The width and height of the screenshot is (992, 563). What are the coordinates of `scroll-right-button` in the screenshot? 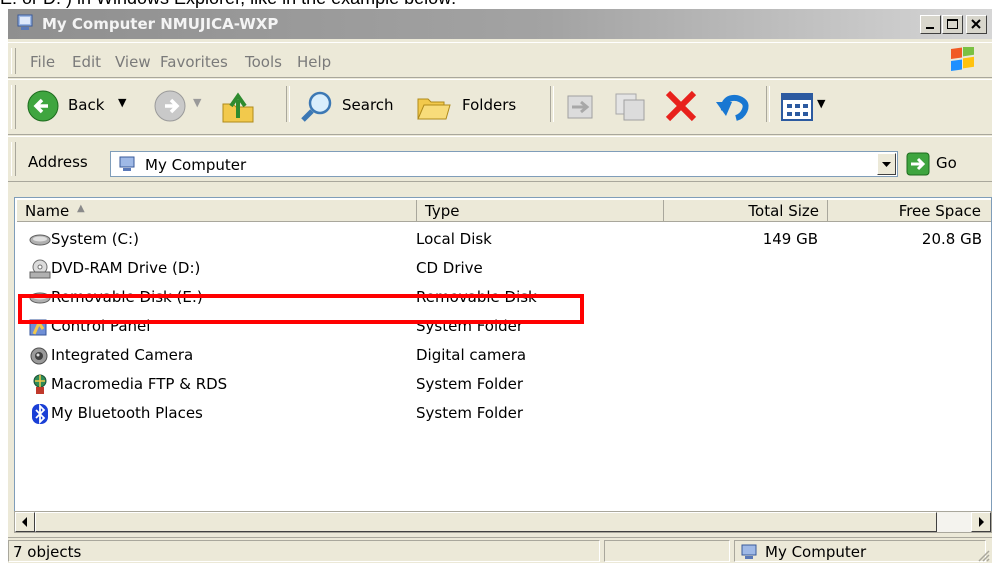 It's located at (981, 522).